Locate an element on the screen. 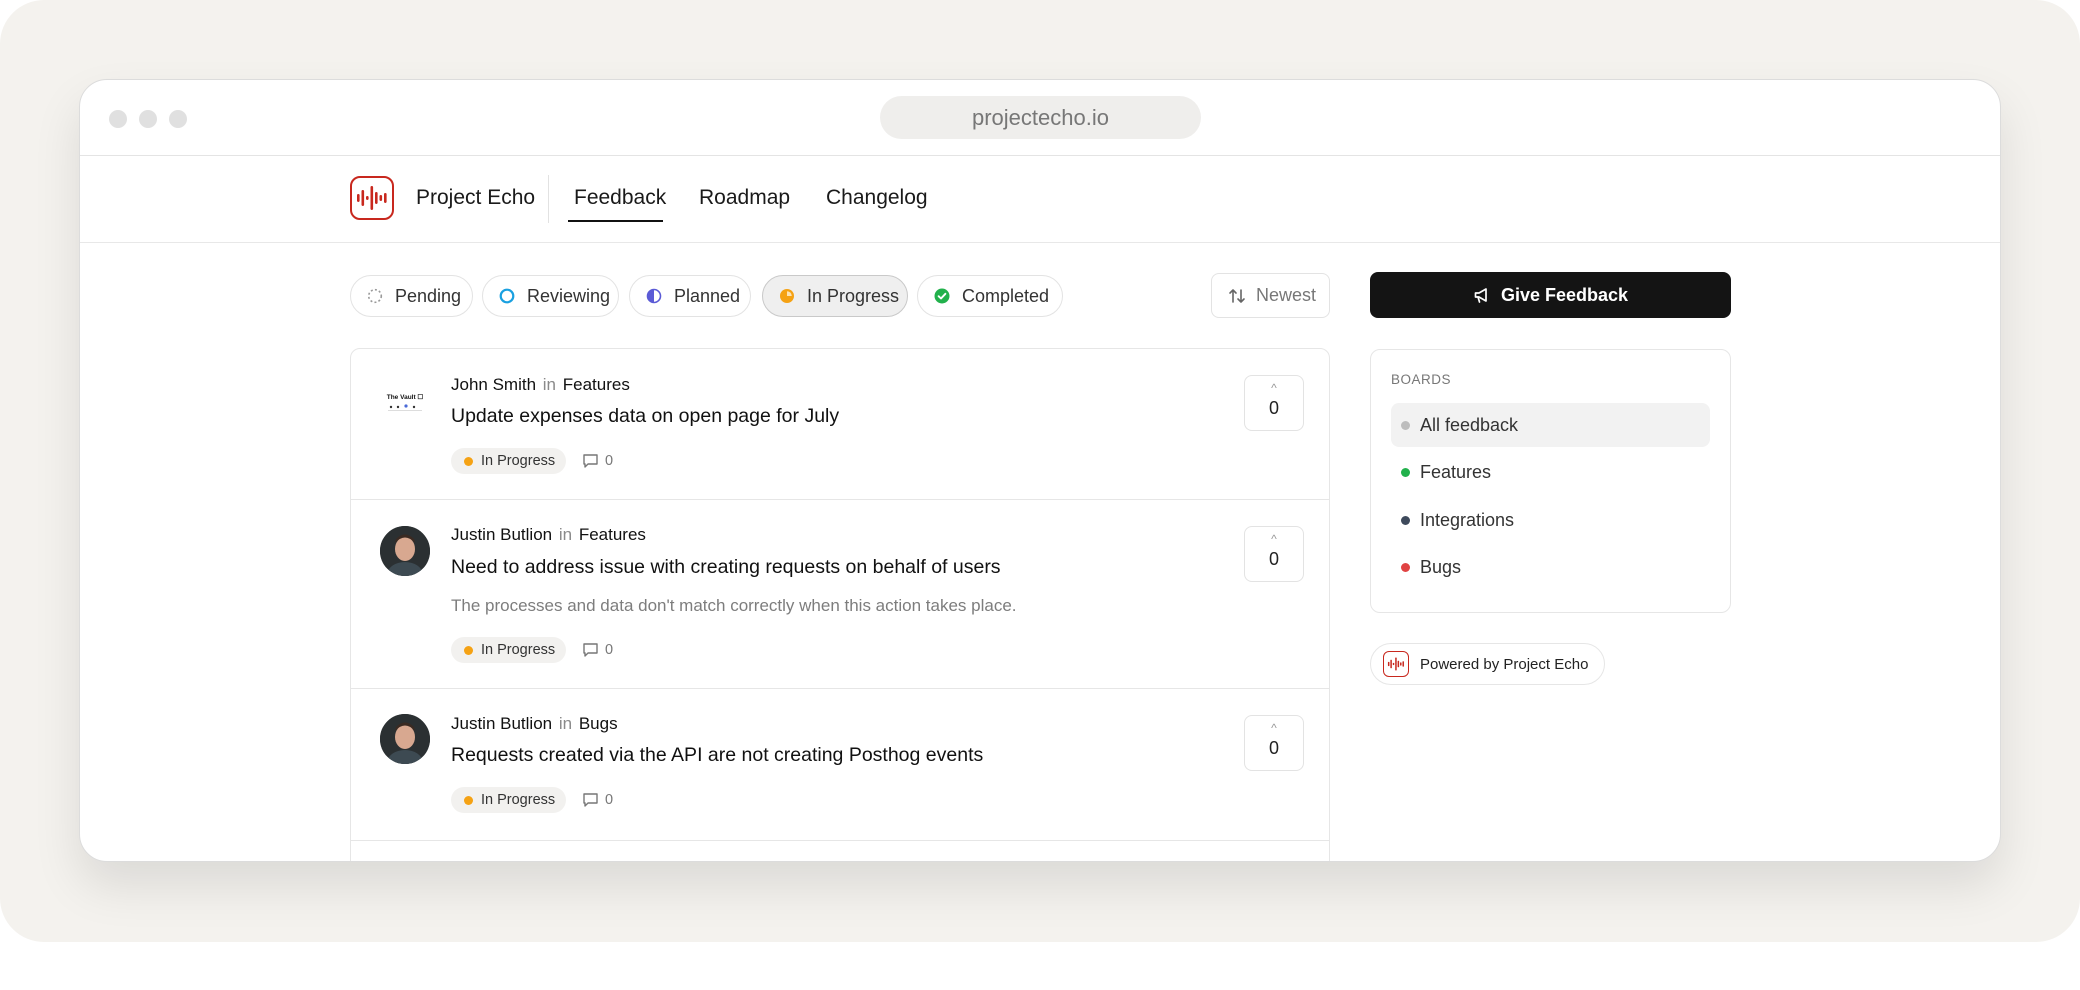 The width and height of the screenshot is (2080, 990). board-item-integrations: Integrations is located at coordinates (1550, 520).